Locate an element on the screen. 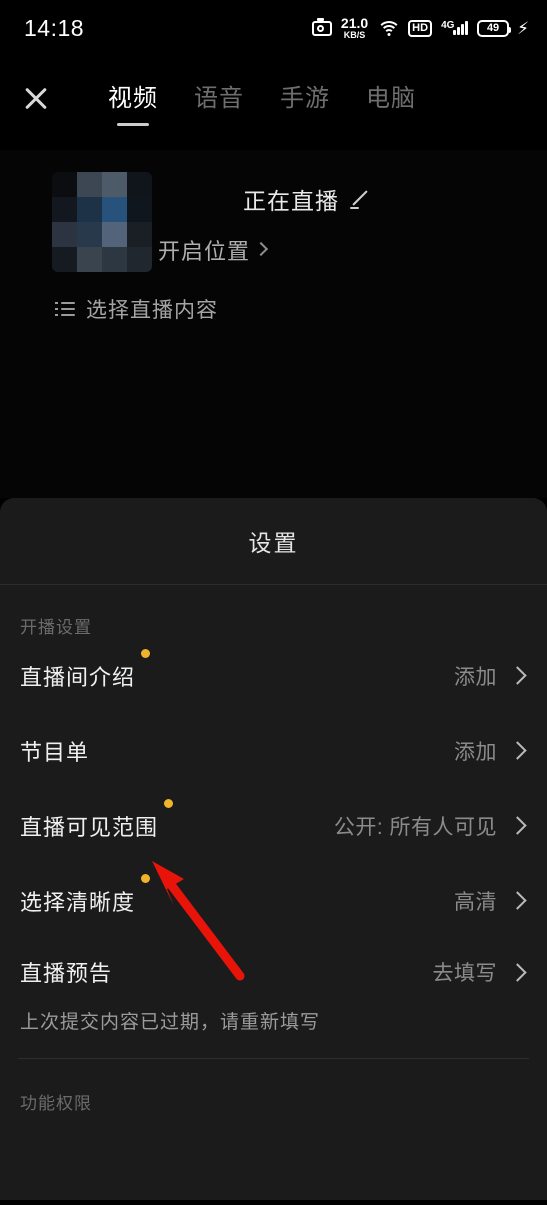  settings-row-definition: 选择清晰度 高清 is located at coordinates (273, 900).